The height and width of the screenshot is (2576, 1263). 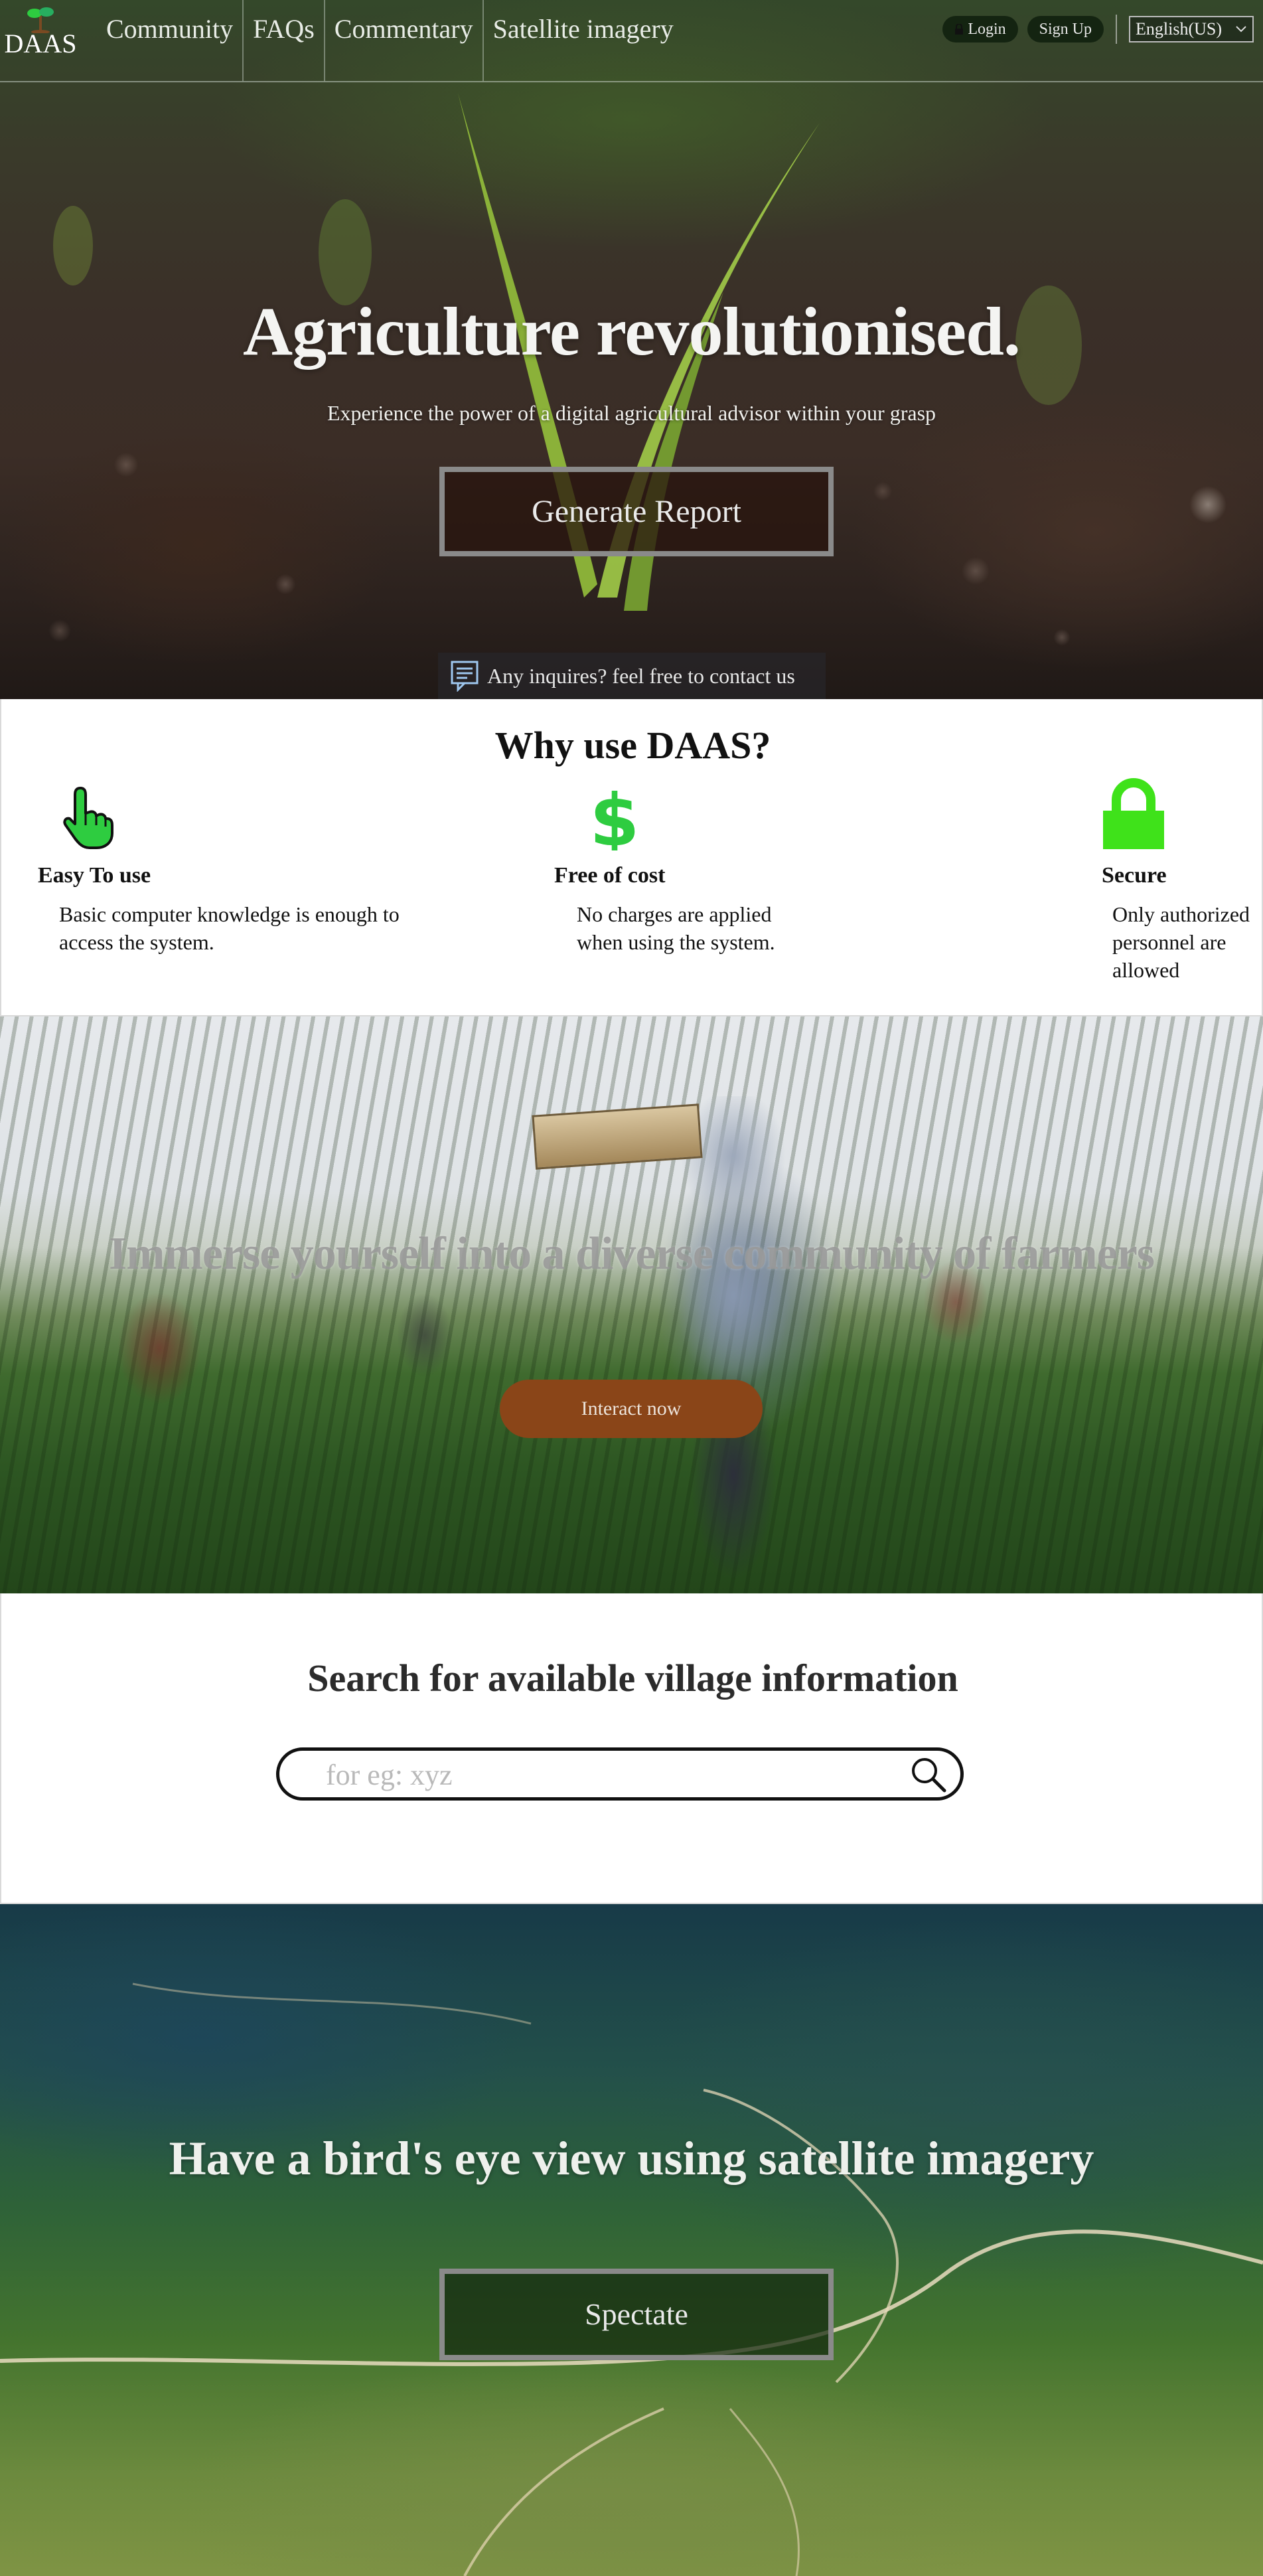 I want to click on signup-label: Sign Up, so click(x=1065, y=29).